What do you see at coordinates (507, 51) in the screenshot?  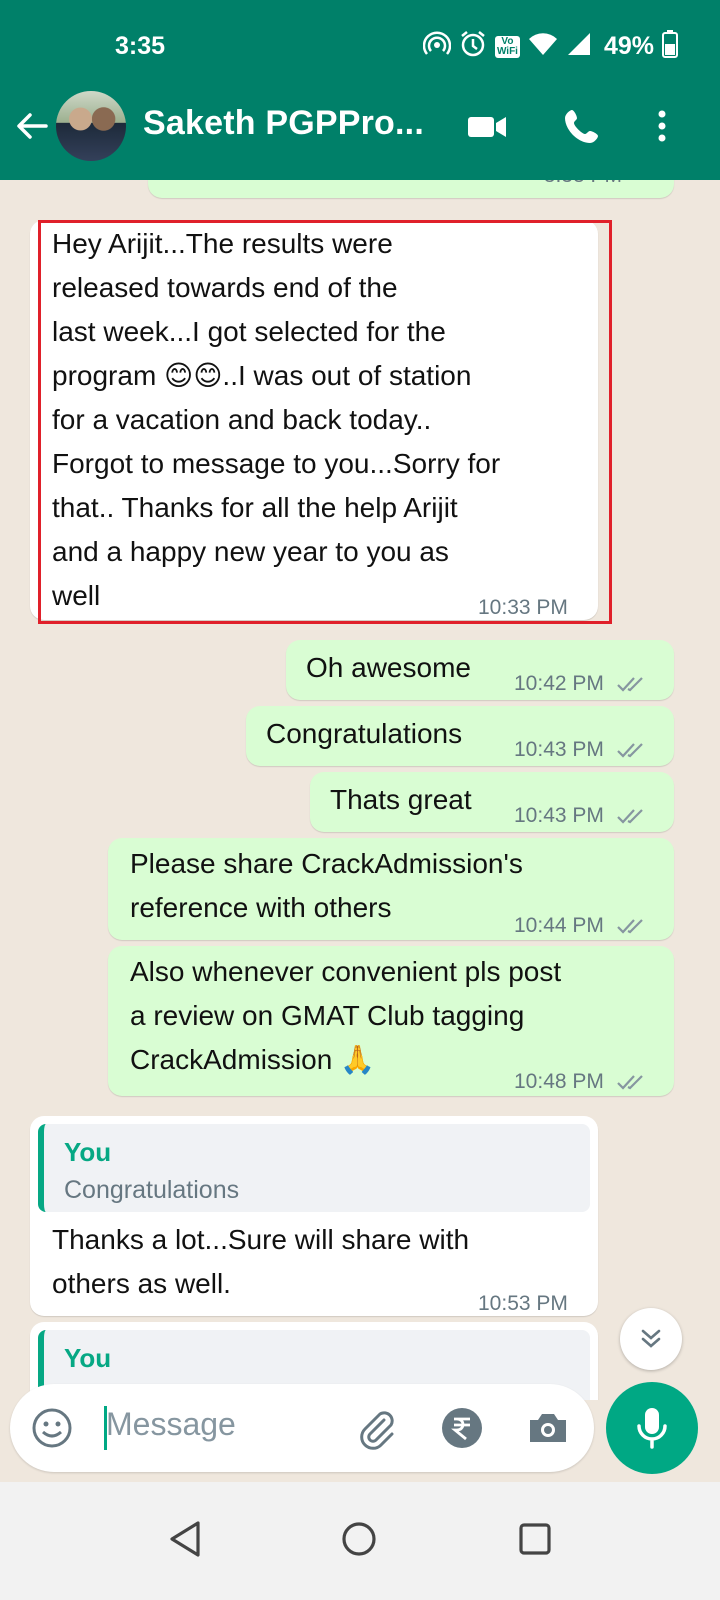 I see `vowifi-bottom: WiFi` at bounding box center [507, 51].